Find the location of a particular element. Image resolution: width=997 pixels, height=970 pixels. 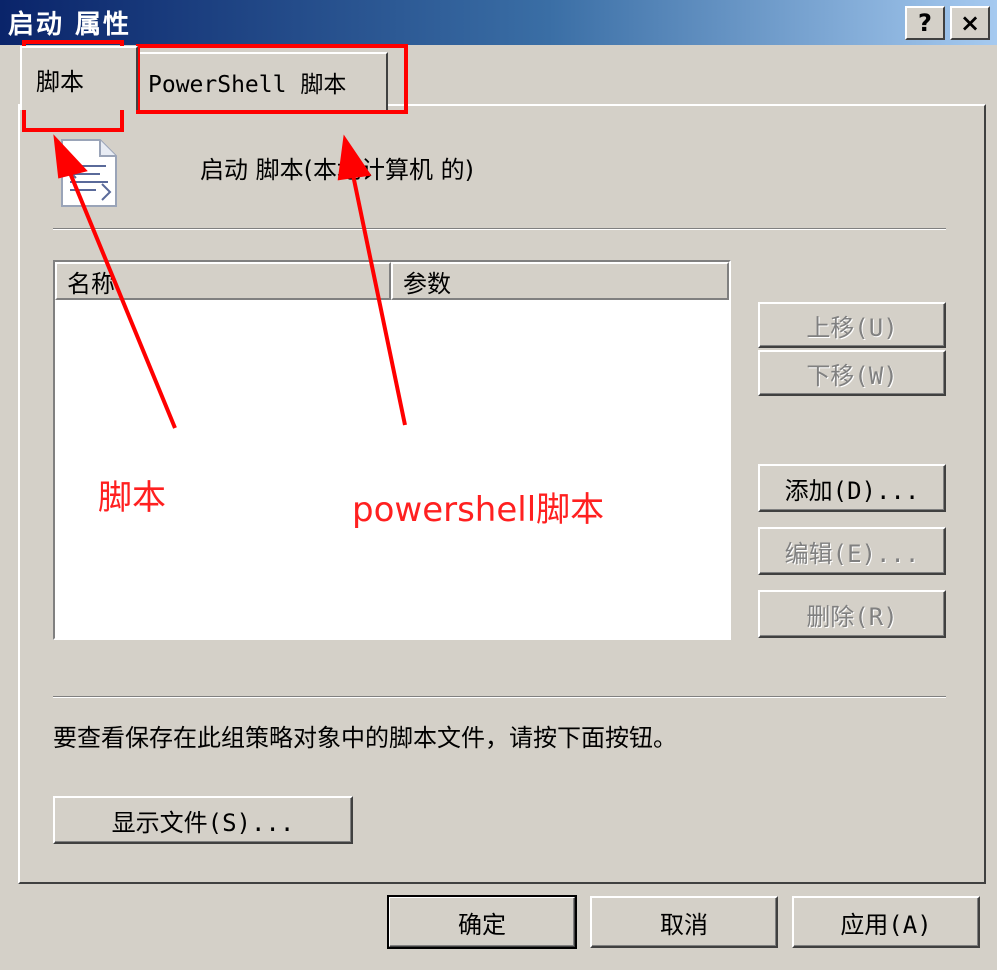

arrow-line-scripts is located at coordinates (121, 298).